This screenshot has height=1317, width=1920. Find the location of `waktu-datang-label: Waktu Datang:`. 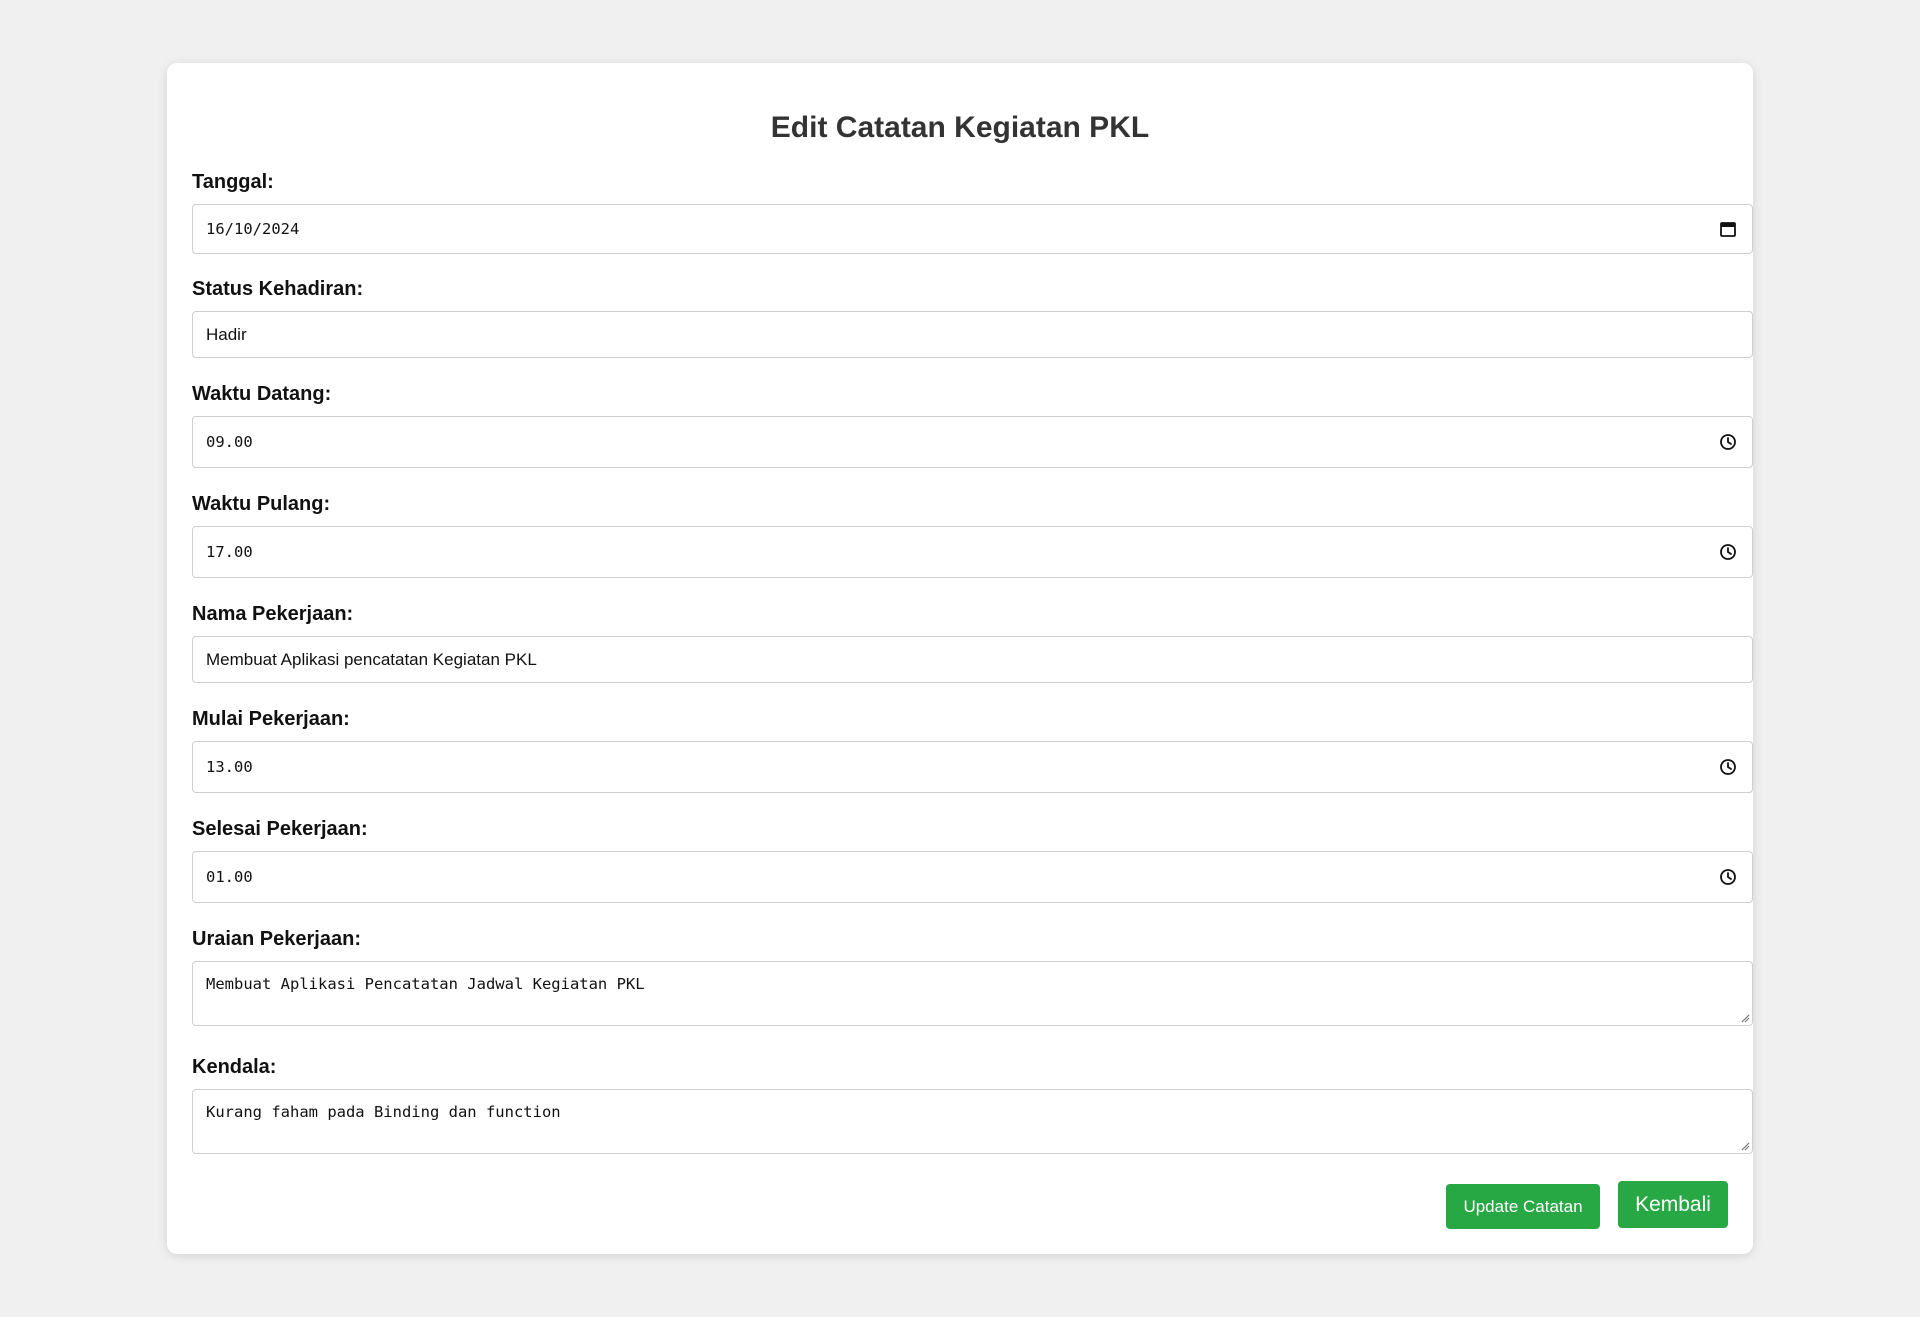

waktu-datang-label: Waktu Datang: is located at coordinates (262, 394).